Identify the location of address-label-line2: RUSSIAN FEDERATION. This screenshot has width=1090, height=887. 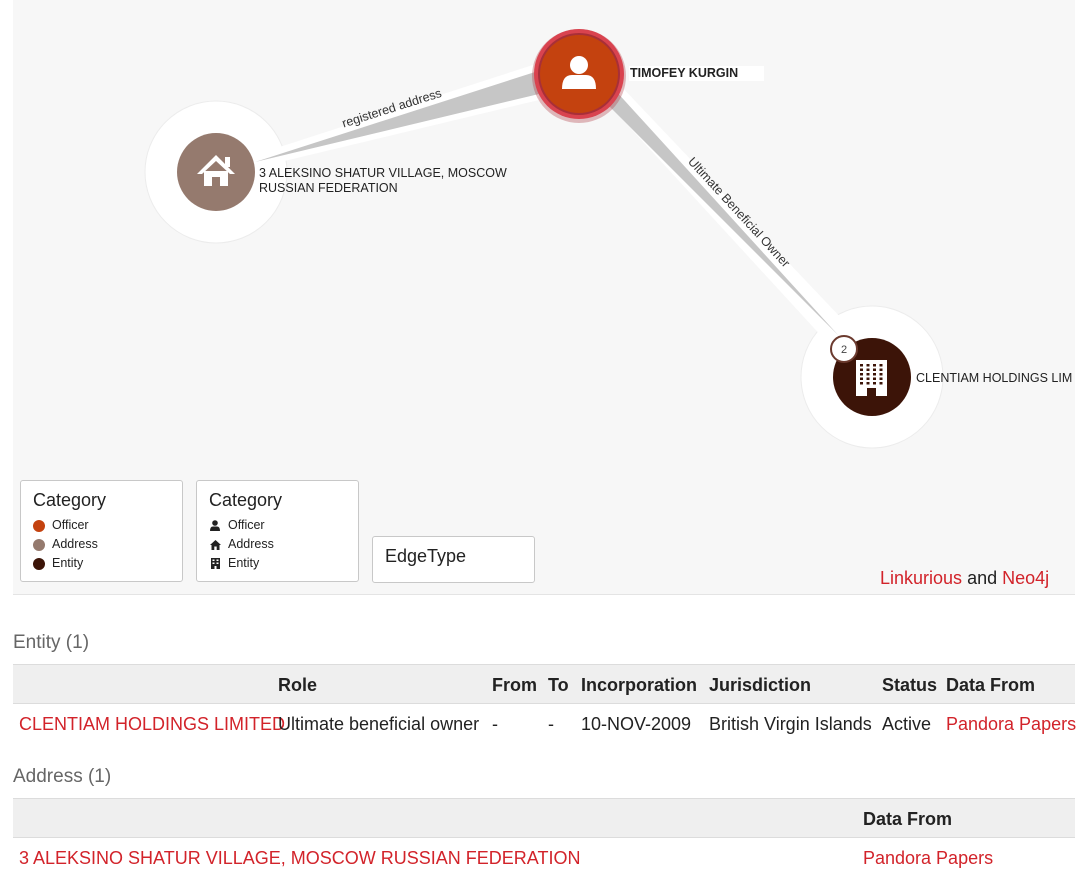
(328, 188).